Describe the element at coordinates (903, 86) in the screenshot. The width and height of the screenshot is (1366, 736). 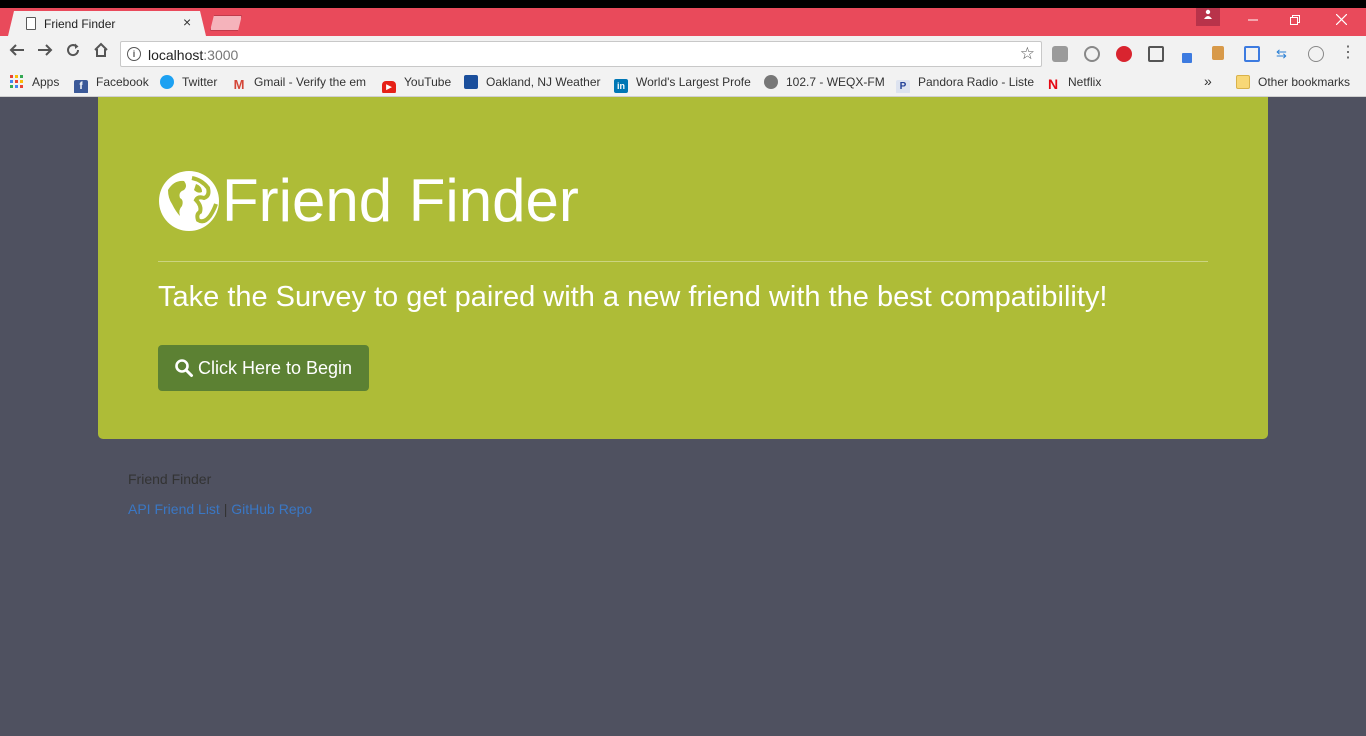
I see `pandora-icon: P` at that location.